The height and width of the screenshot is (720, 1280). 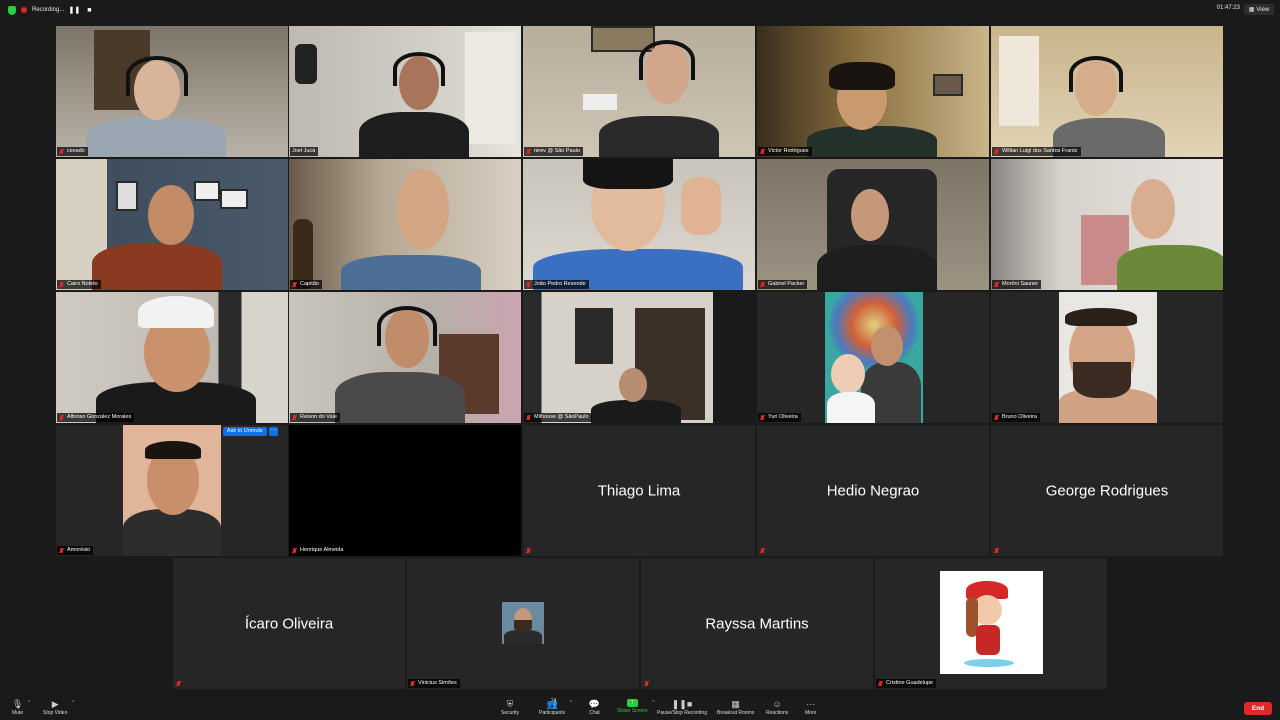 What do you see at coordinates (491, 88) in the screenshot?
I see `curtain` at bounding box center [491, 88].